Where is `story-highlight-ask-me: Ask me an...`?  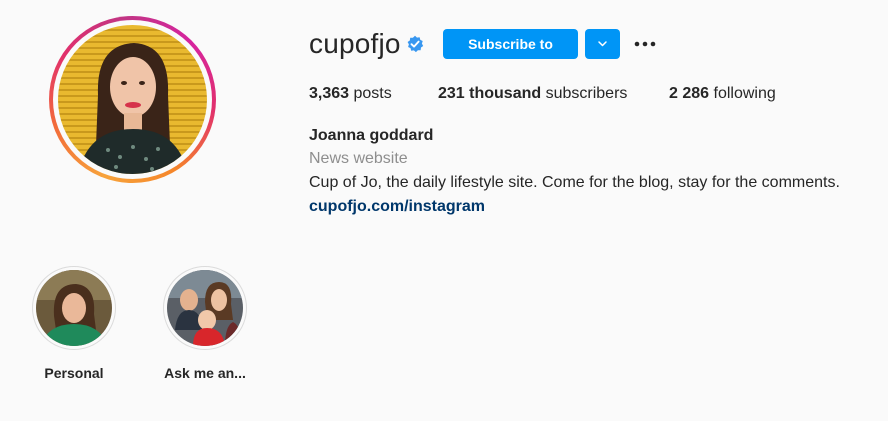
story-highlight-ask-me: Ask me an... is located at coordinates (205, 324).